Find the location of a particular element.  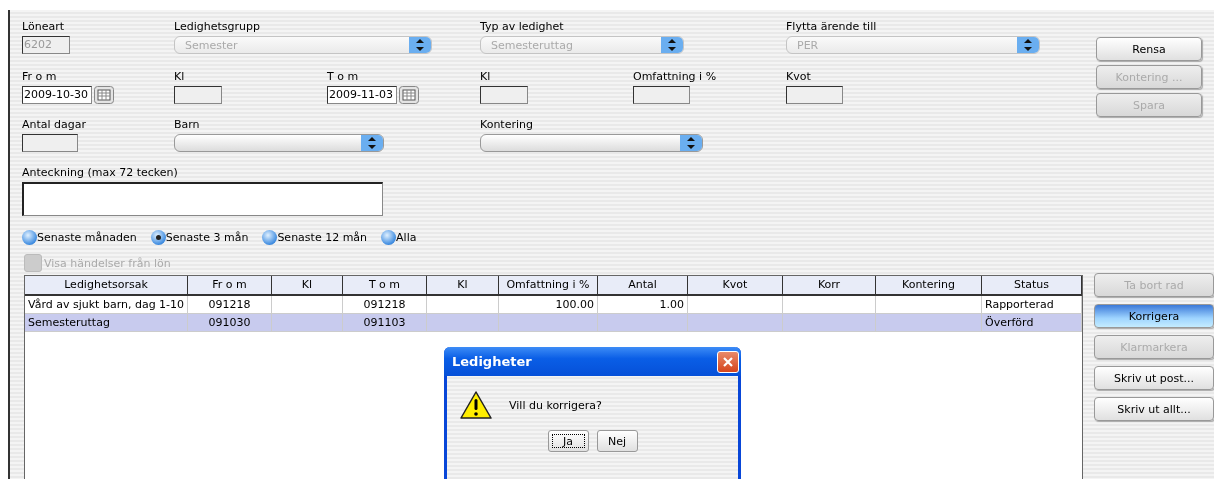

field-label: Löneart is located at coordinates (43, 26).